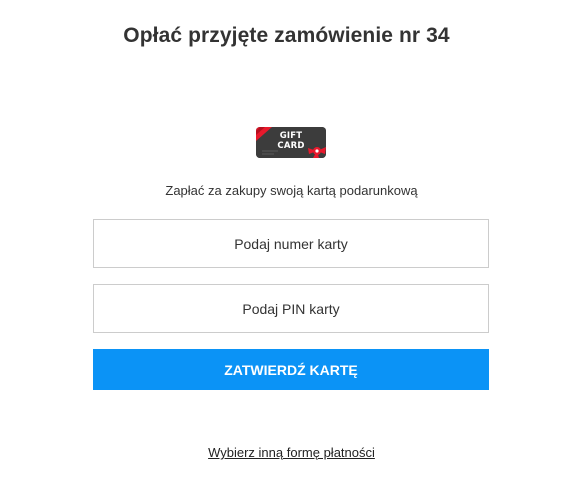  I want to click on card-number-input, so click(291, 243).